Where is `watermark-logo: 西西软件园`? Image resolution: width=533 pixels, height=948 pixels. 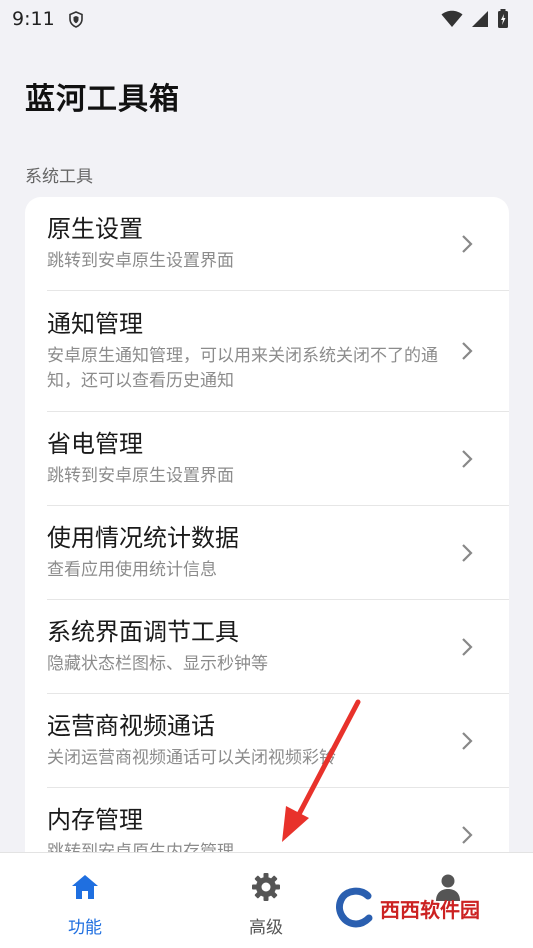
watermark-logo: 西西软件园 is located at coordinates (424, 908).